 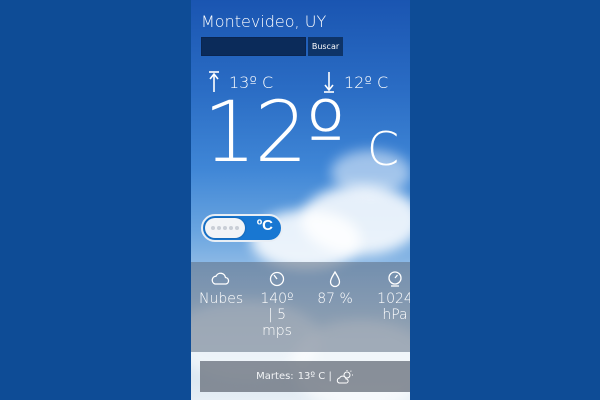 I want to click on humidity-detail: 87 %, so click(x=335, y=288).